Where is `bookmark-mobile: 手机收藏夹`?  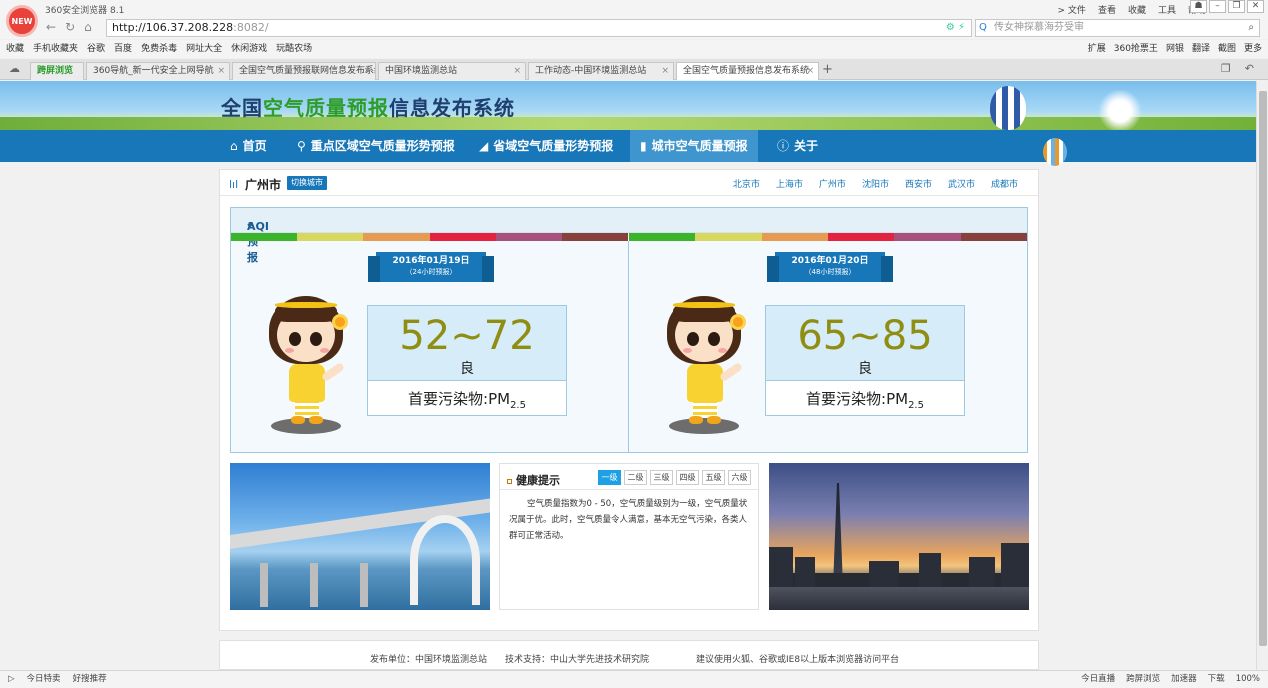
bookmark-mobile: 手机收藏夹 is located at coordinates (55, 49).